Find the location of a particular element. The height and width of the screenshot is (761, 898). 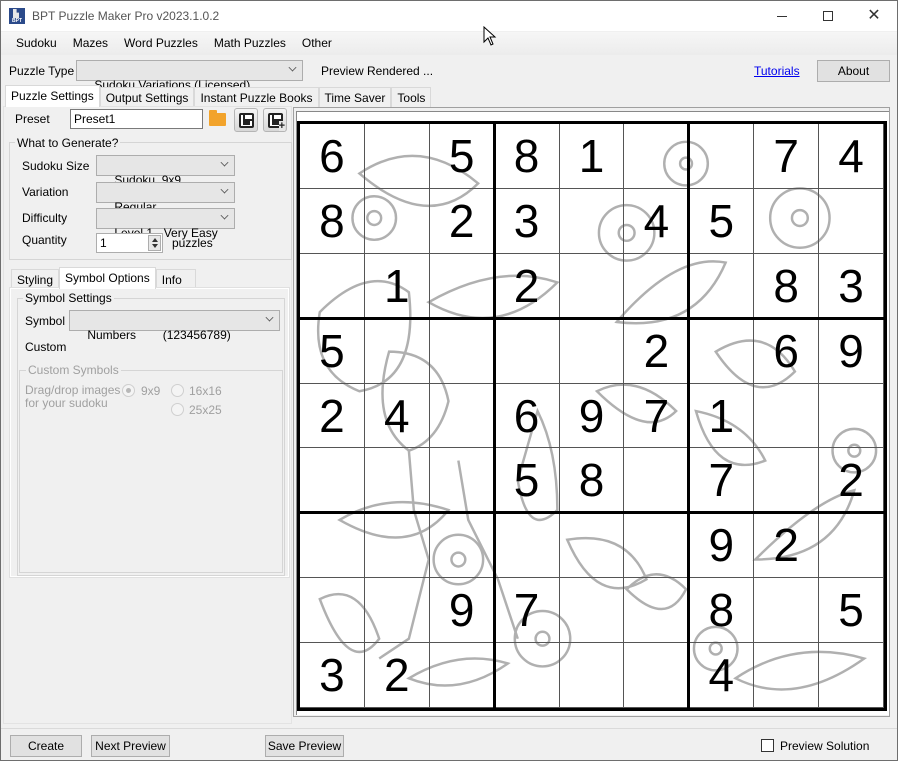

drag-drop-text-1: Drag/drop images is located at coordinates (73, 390).